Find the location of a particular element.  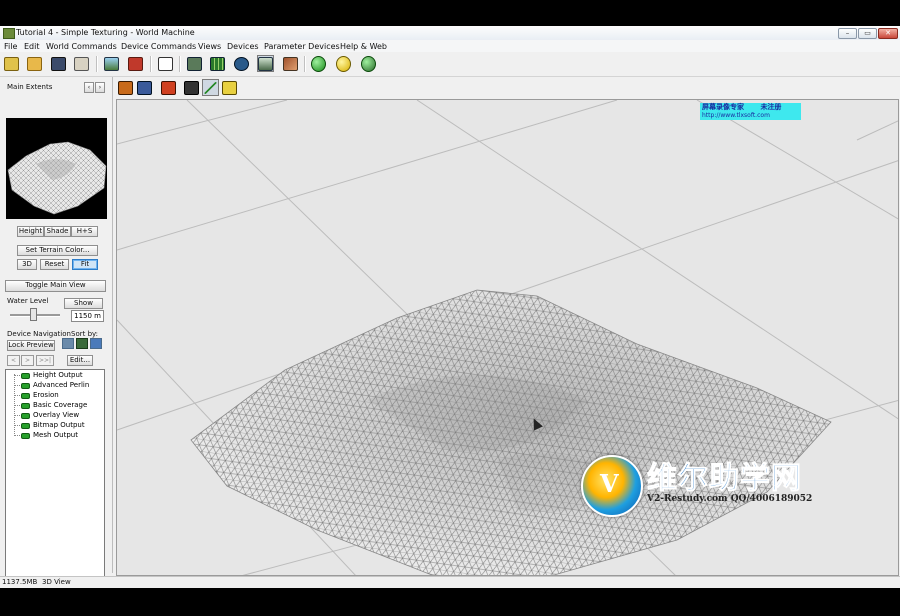

texture-icon is located at coordinates (290, 63).